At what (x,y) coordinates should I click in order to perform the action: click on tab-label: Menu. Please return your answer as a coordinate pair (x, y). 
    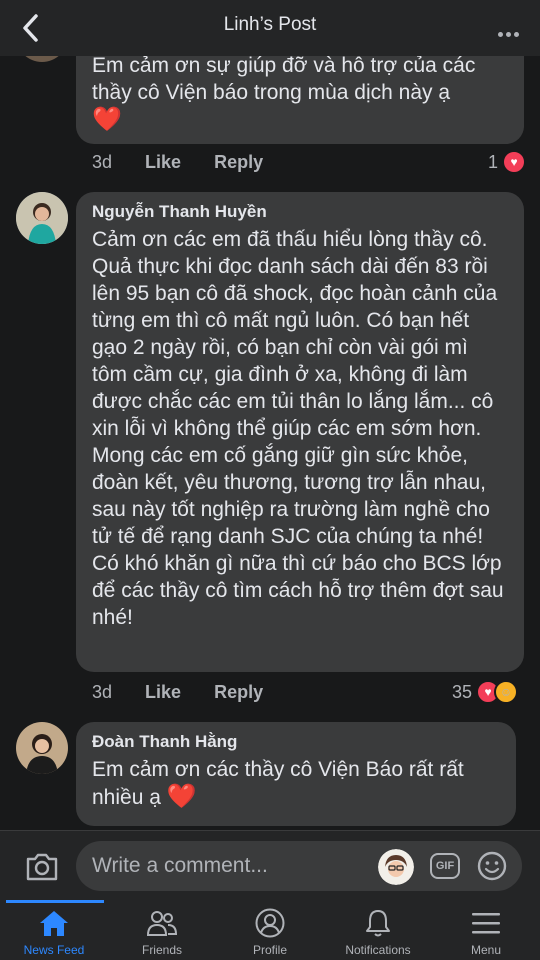
    Looking at the image, I should click on (486, 950).